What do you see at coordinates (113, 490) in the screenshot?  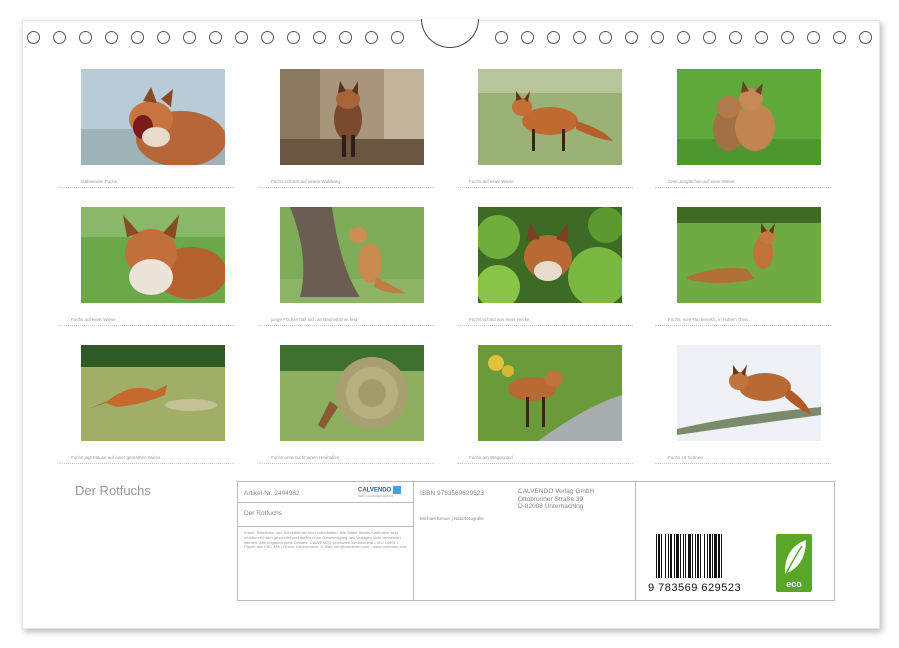 I see `calendar-title: Der Rotfuchs` at bounding box center [113, 490].